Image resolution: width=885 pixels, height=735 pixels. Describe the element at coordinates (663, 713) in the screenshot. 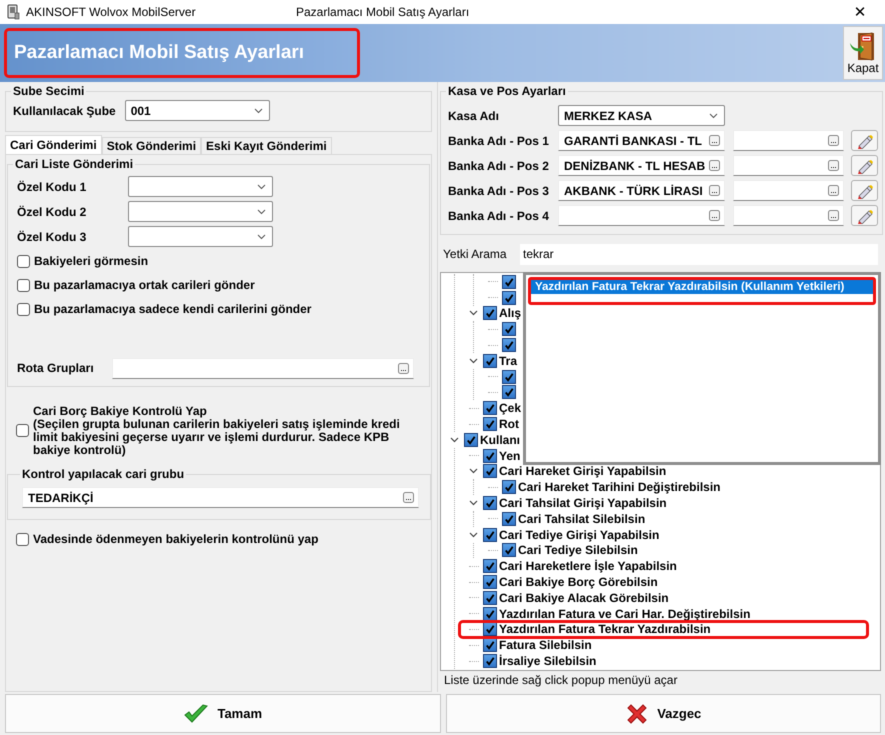

I see `cancel-button: Vazgec` at that location.